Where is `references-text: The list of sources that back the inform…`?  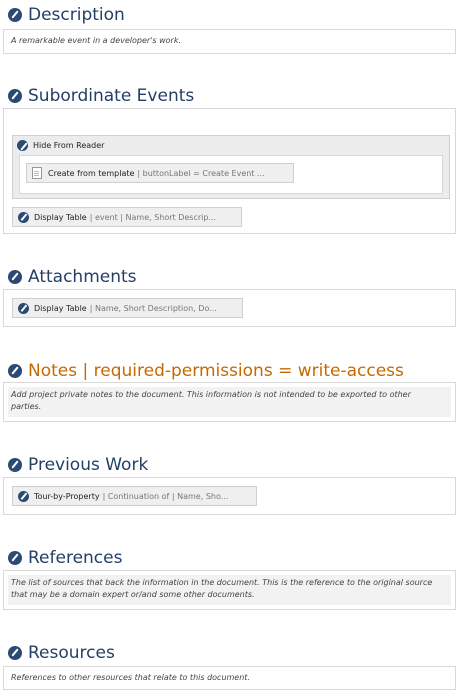
references-text: The list of sources that back the inform… is located at coordinates (222, 588).